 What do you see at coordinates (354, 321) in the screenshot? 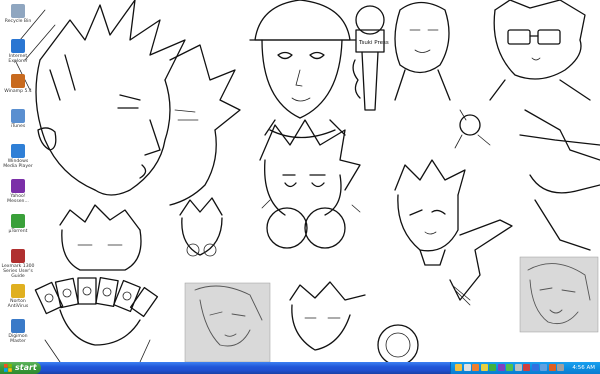
I see `sketch-disc-character` at bounding box center [354, 321].